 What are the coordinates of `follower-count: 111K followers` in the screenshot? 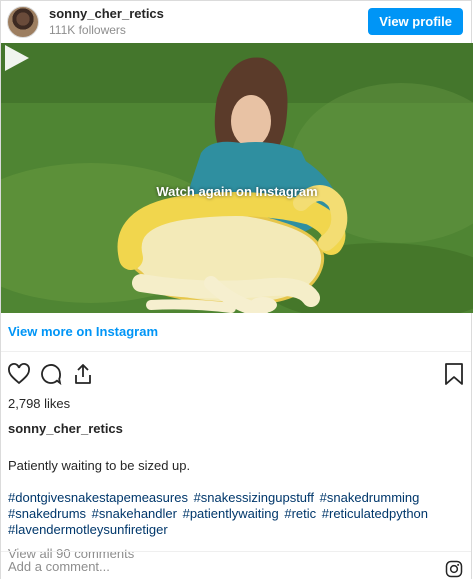 It's located at (87, 30).